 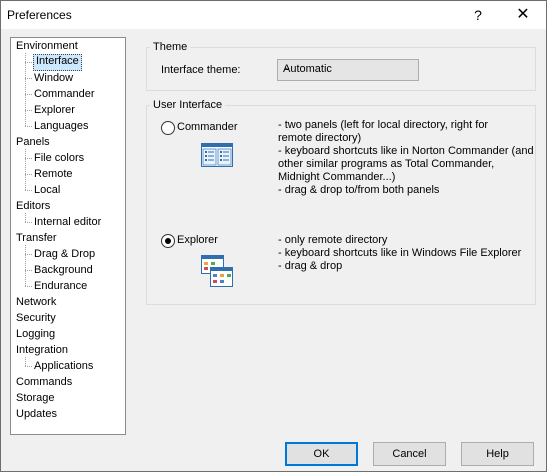 I want to click on tree-item-updates: Updates, so click(x=36, y=414).